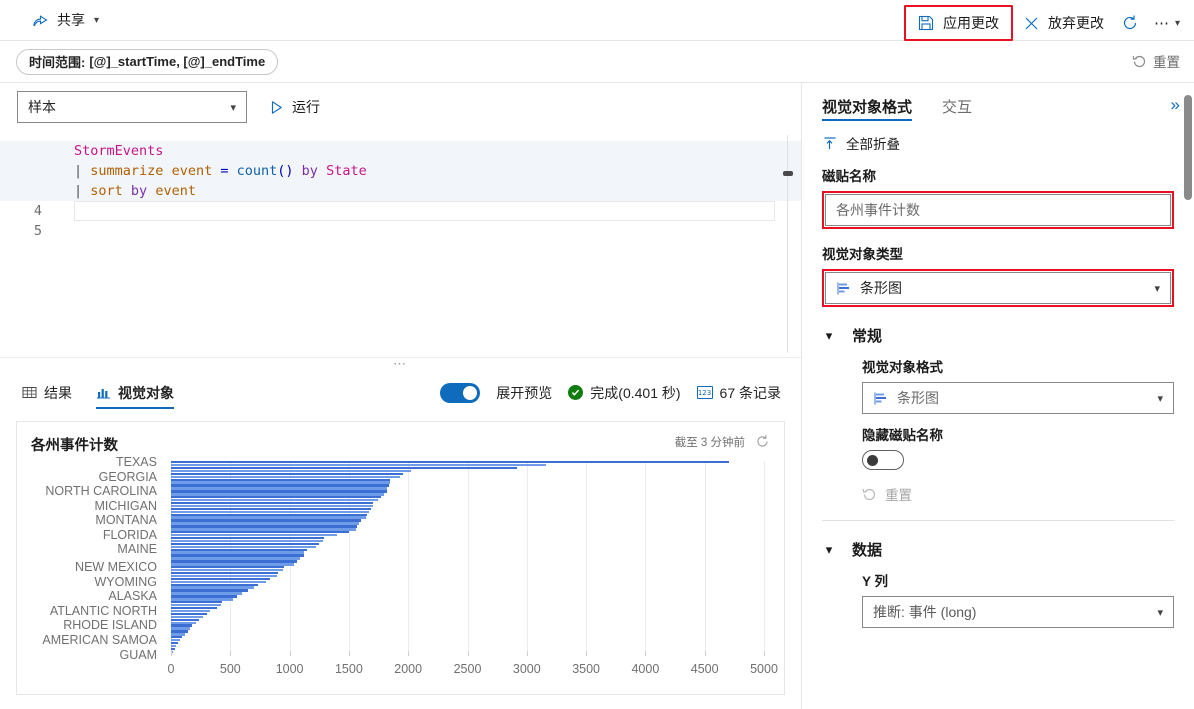 The height and width of the screenshot is (709, 1194). Describe the element at coordinates (132, 107) in the screenshot. I see `database-select: 样本 ▾` at that location.